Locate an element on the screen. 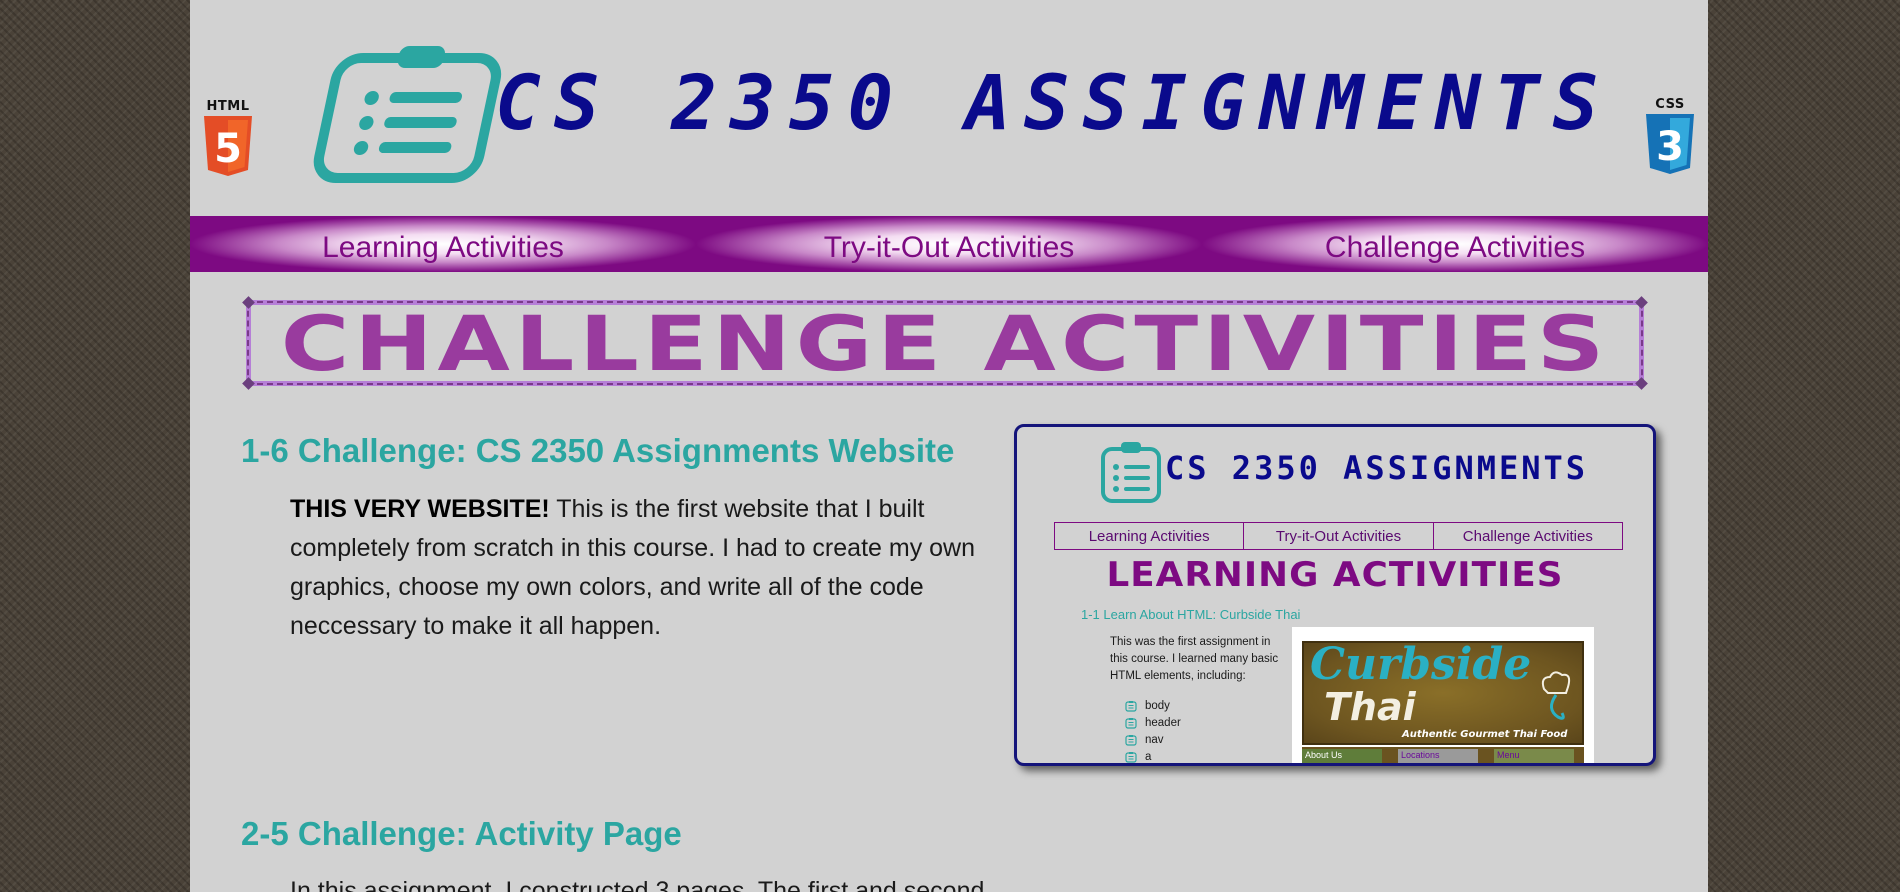 This screenshot has height=892, width=1900. curbside-tile: Locations is located at coordinates (1438, 756).